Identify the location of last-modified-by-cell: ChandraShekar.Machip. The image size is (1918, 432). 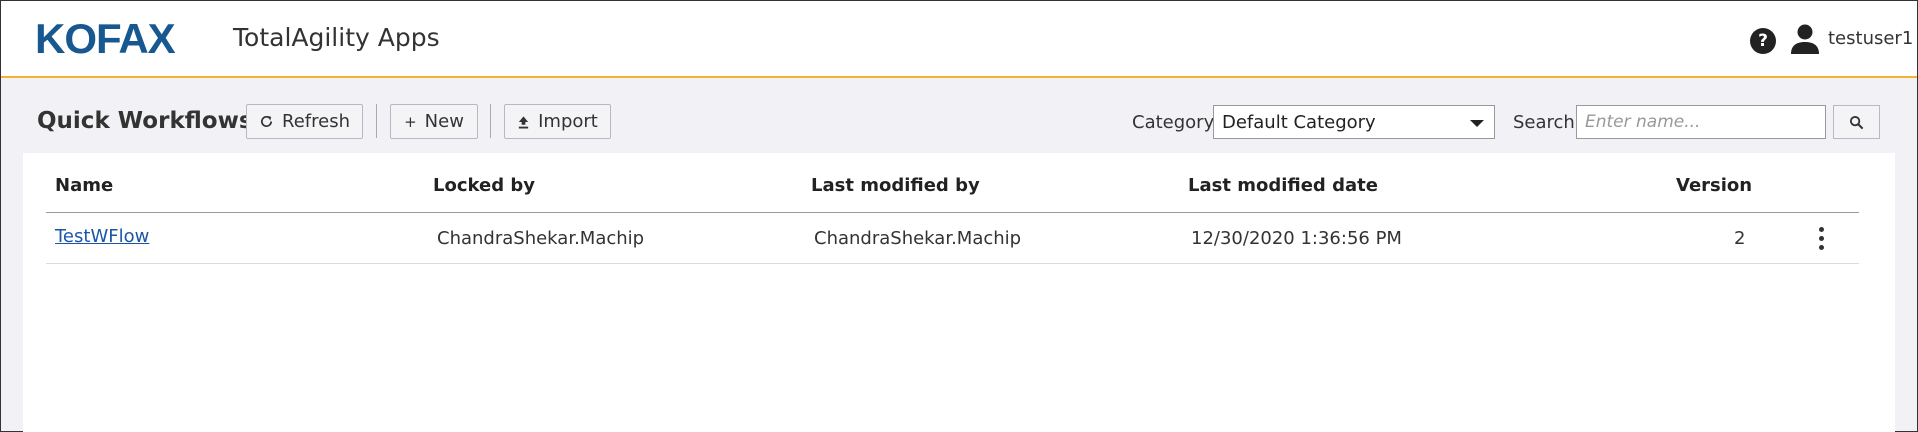
(918, 238).